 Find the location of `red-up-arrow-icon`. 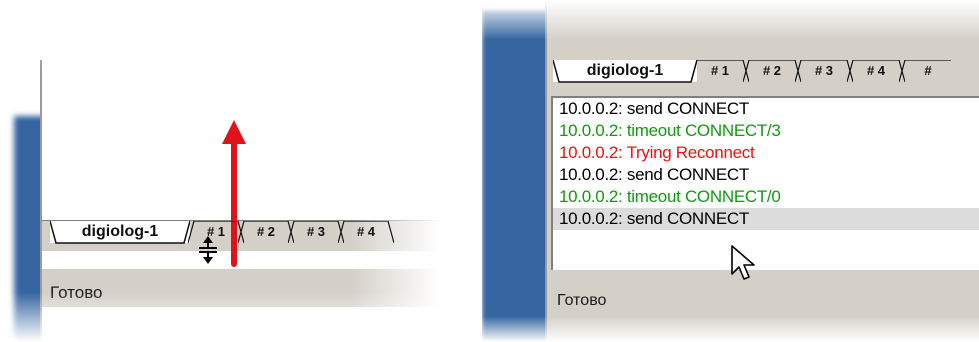

red-up-arrow-icon is located at coordinates (234, 193).